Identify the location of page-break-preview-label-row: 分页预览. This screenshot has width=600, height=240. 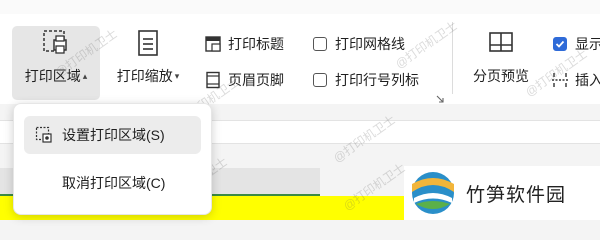
(501, 76).